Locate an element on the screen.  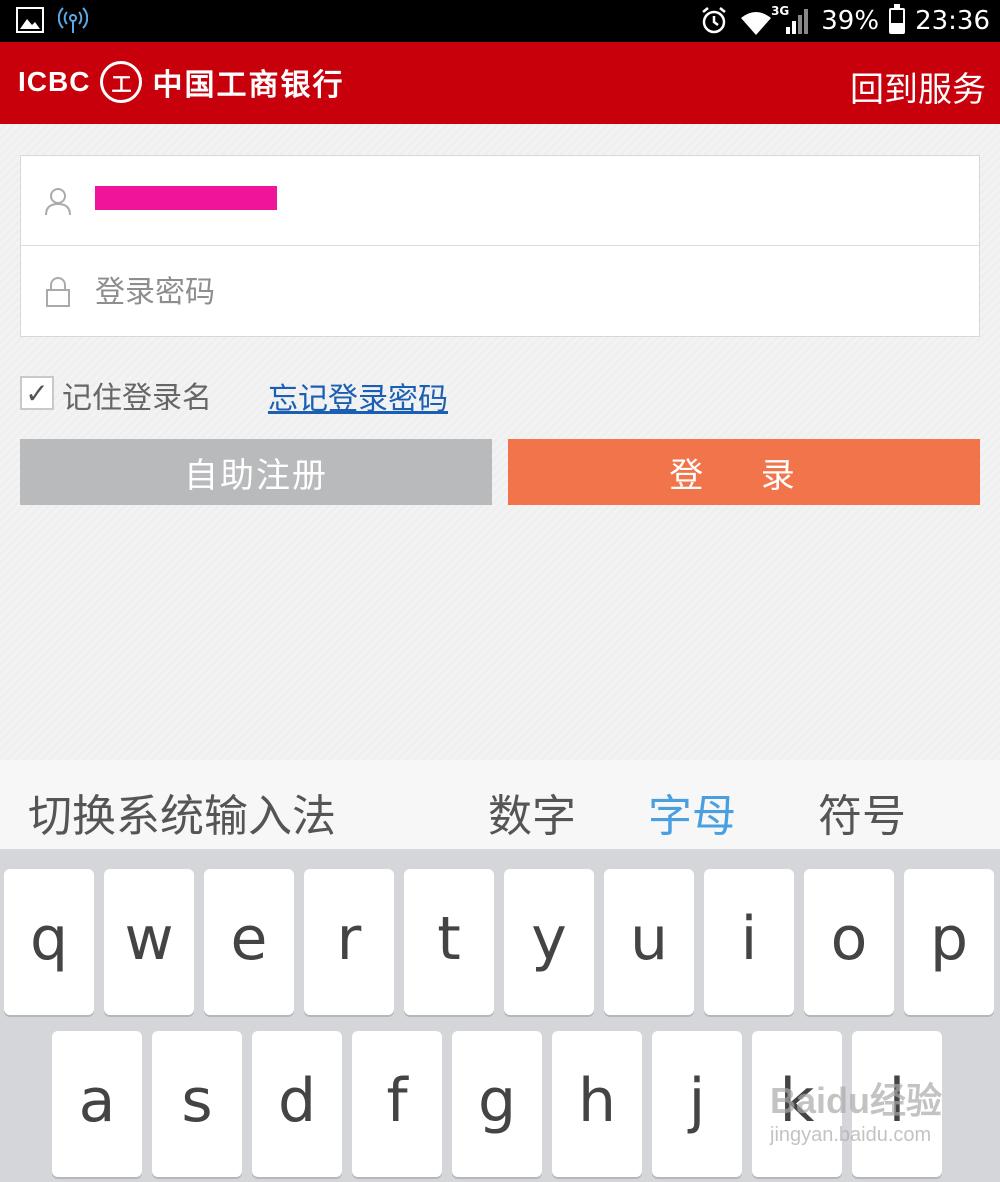
remember-label: 记住登录名 is located at coordinates (137, 395).